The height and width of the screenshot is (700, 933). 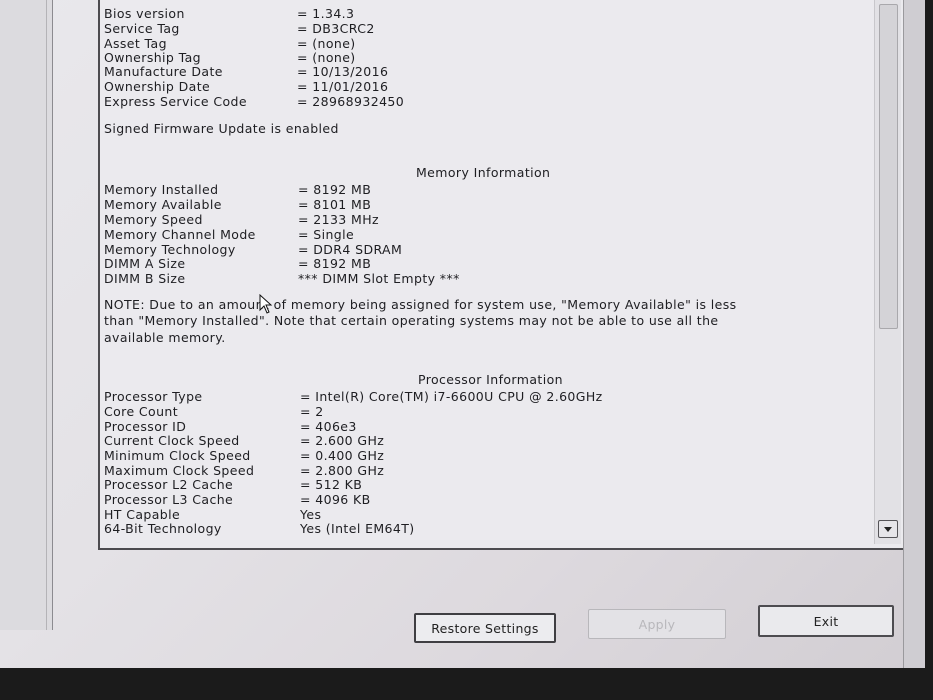 I want to click on info-label: Memory Installed, so click(x=161, y=189).